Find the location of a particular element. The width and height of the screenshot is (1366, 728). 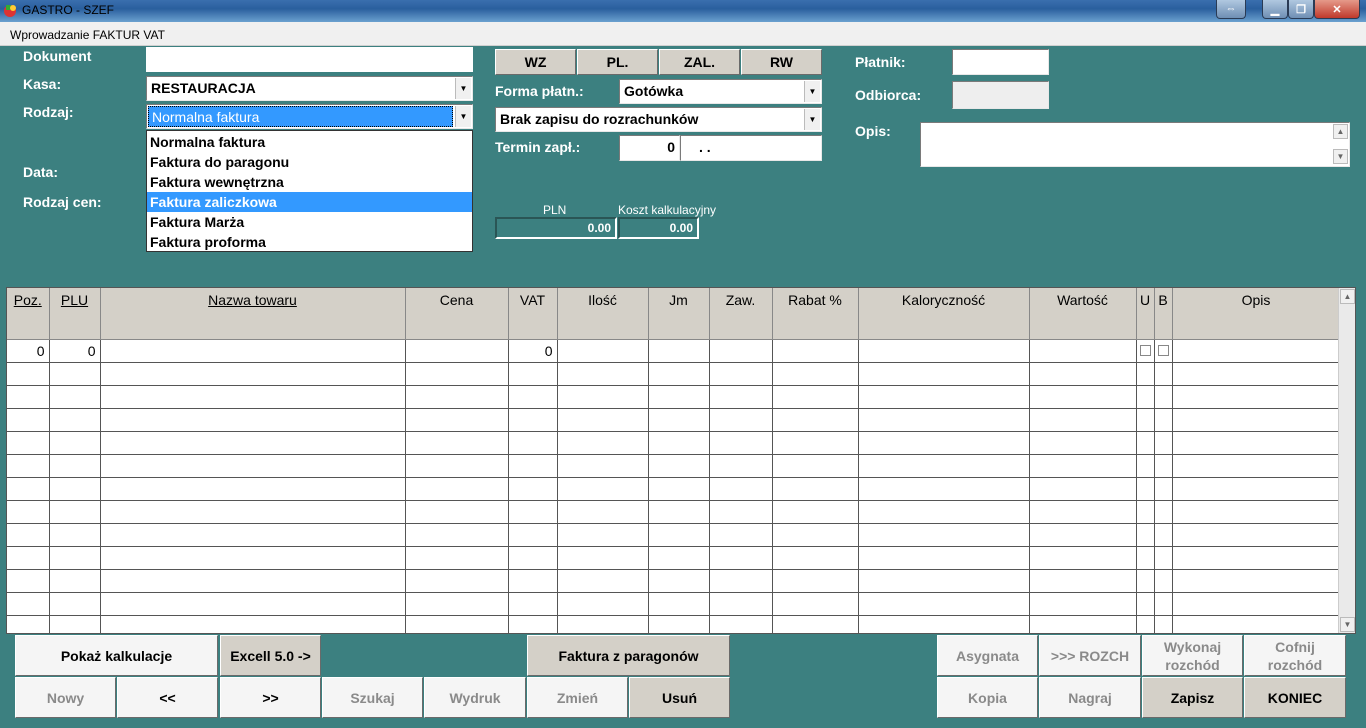

cell-opis is located at coordinates (1256, 351).